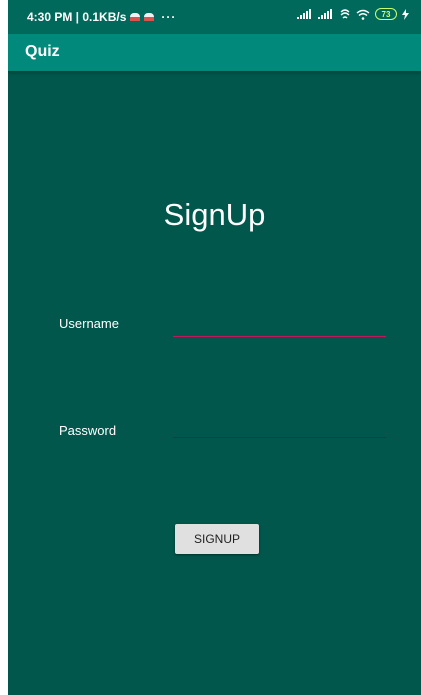 The width and height of the screenshot is (421, 695). Describe the element at coordinates (353, 14) in the screenshot. I see `status-right: 73` at that location.